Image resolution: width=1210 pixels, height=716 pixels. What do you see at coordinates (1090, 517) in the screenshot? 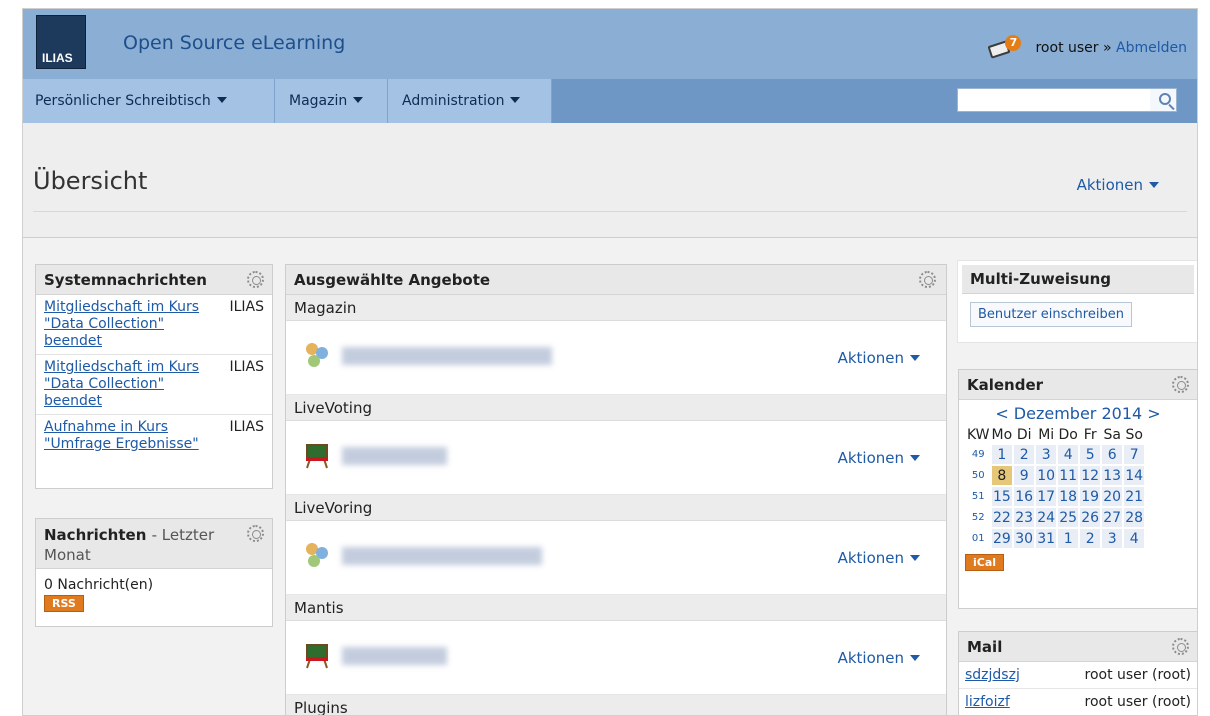
I see `calendar-day: 26` at bounding box center [1090, 517].